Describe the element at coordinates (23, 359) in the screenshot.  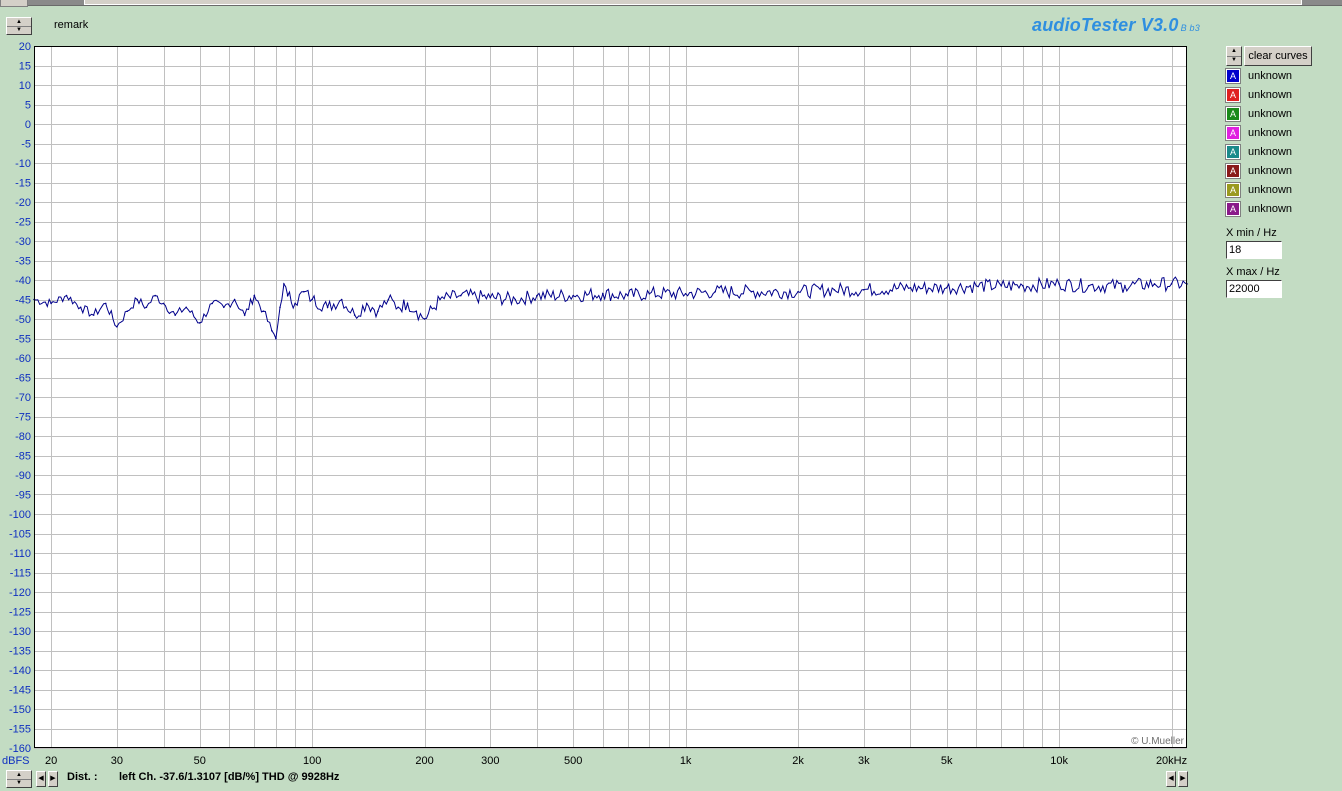
I see `y-tick-label: -60` at that location.